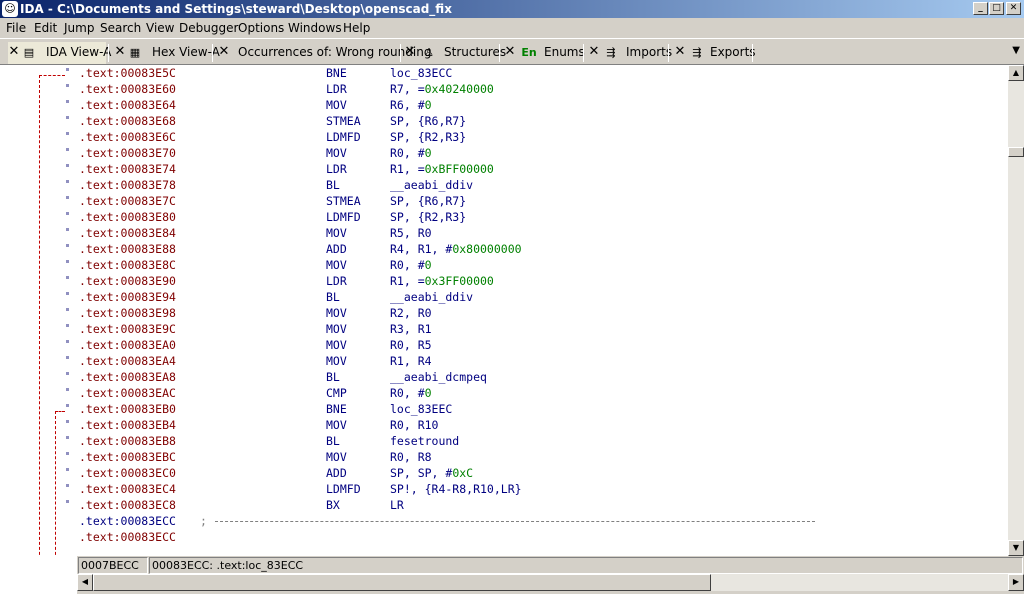 This screenshot has width=1024, height=594. Describe the element at coordinates (411, 345) in the screenshot. I see `operands: R0, R5` at that location.